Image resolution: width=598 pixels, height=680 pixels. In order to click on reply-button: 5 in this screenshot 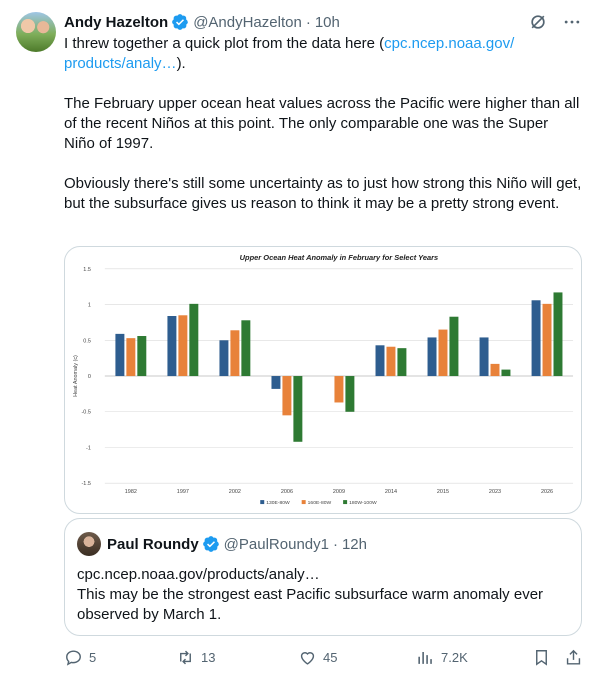, I will do `click(80, 657)`.